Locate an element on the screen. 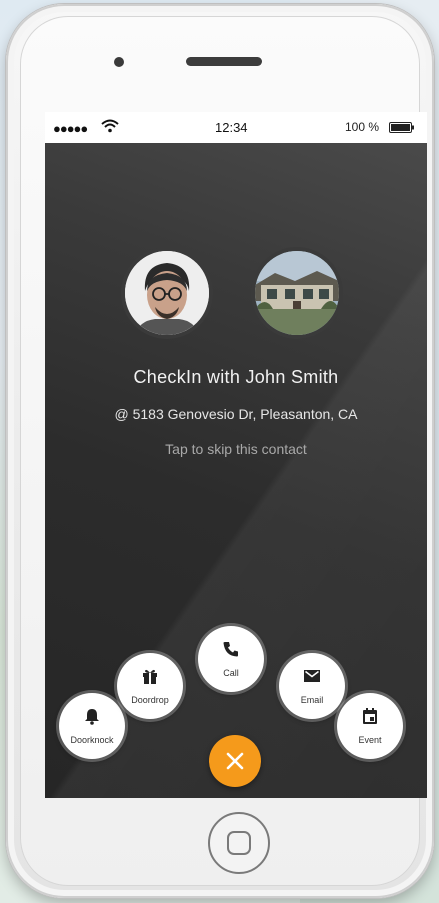 The height and width of the screenshot is (903, 439). gift-icon is located at coordinates (150, 676).